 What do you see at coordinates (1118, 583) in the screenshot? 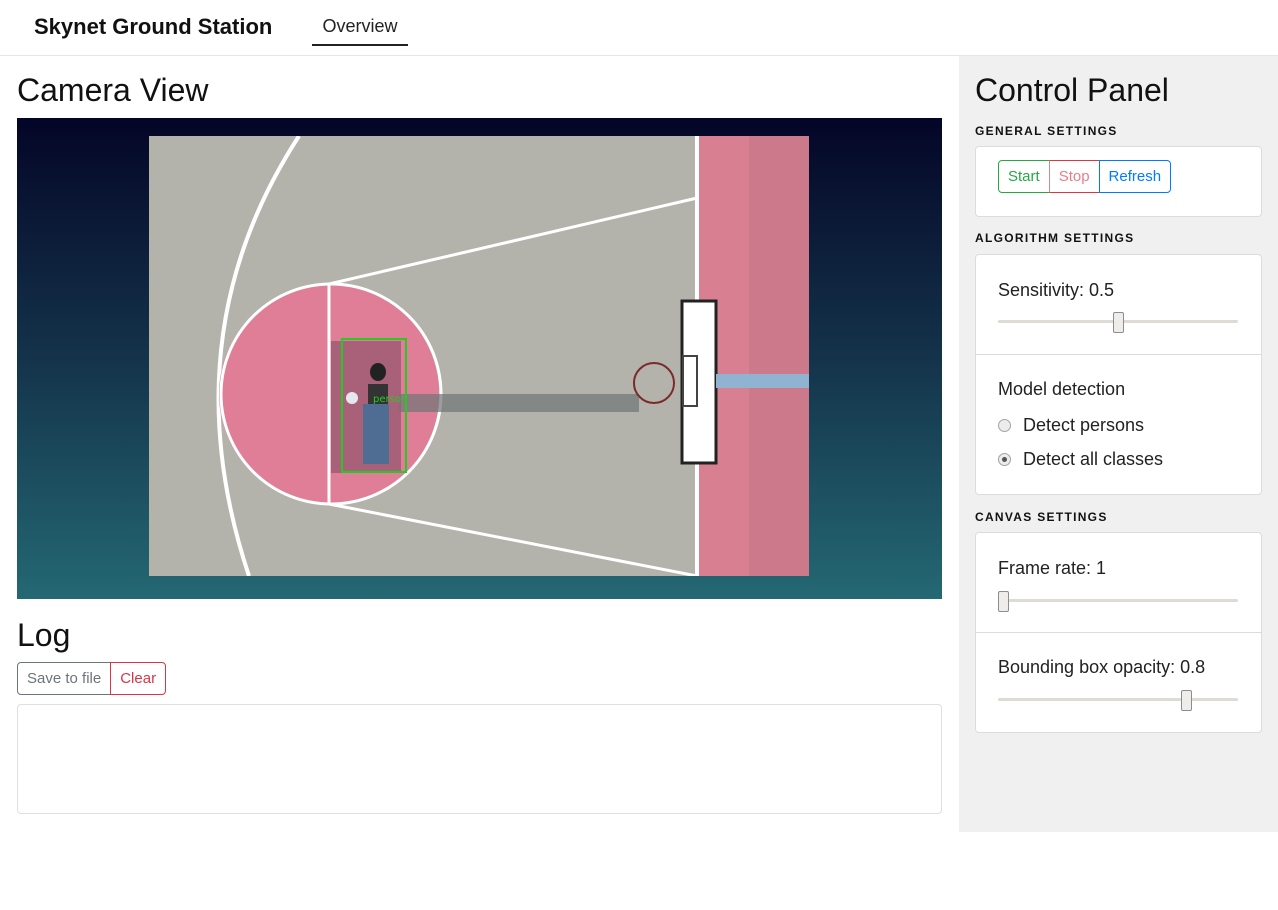
I see `frame-rate-row: Frame rate: 1` at bounding box center [1118, 583].